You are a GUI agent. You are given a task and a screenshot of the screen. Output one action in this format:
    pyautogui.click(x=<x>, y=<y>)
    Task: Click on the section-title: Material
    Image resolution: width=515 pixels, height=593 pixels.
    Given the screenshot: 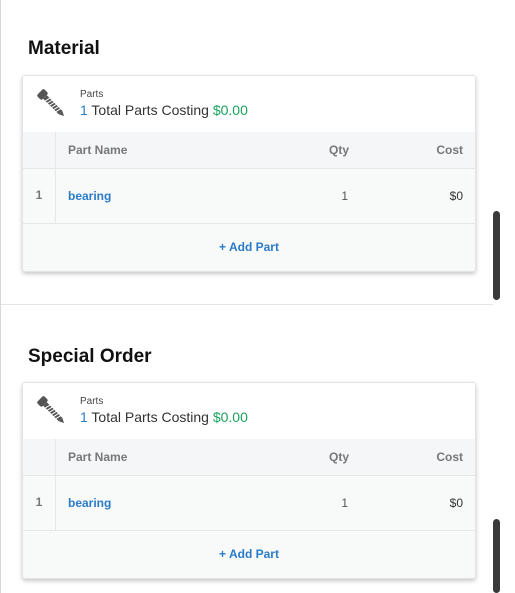 What is the action you would take?
    pyautogui.click(x=64, y=48)
    